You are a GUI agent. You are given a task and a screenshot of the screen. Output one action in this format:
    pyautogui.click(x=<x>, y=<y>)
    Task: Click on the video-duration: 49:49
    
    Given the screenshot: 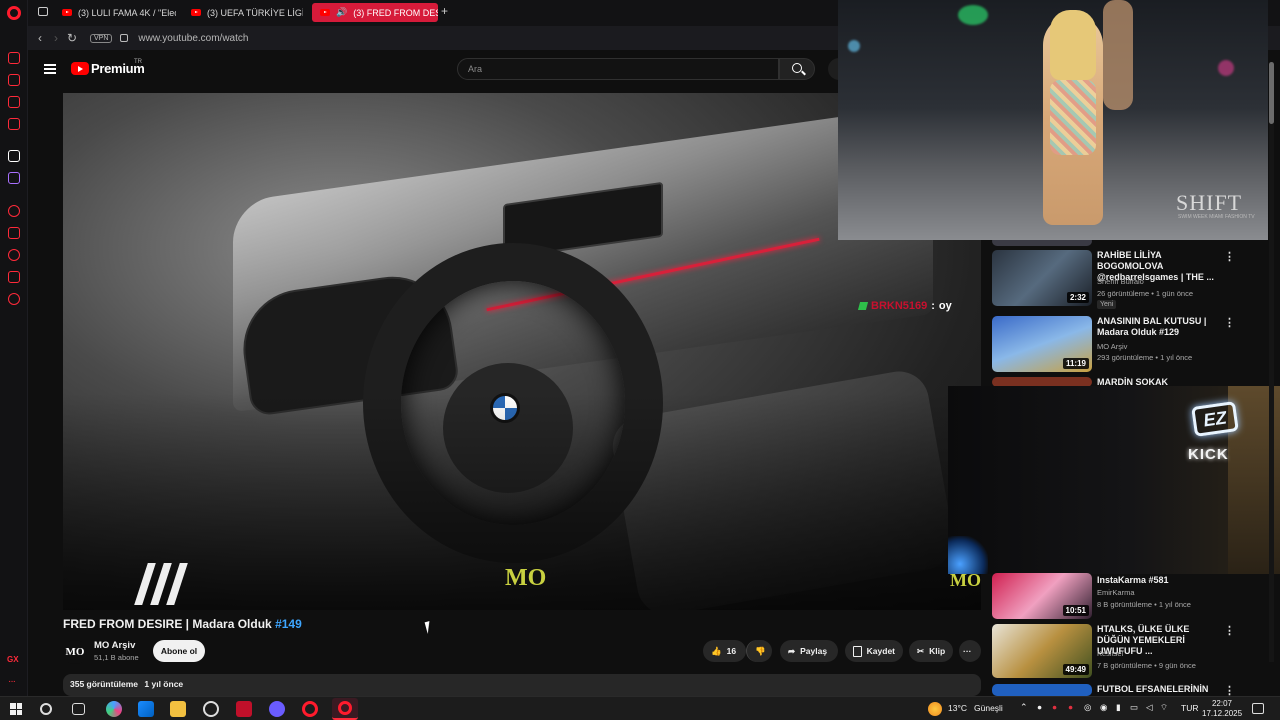 What is the action you would take?
    pyautogui.click(x=1075, y=669)
    